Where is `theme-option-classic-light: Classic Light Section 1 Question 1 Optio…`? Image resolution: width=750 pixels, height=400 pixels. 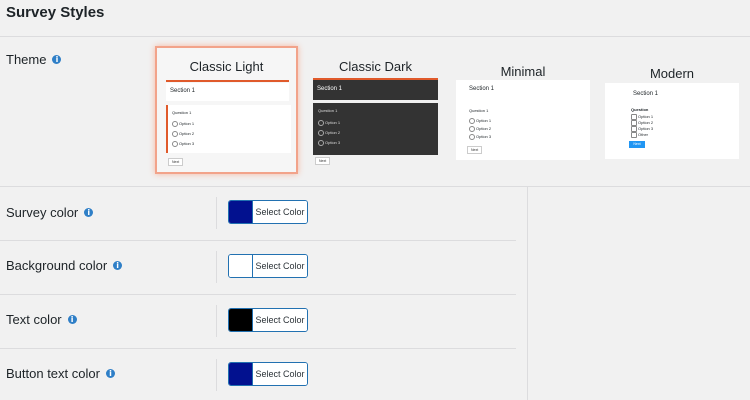
theme-option-classic-light: Classic Light Section 1 Question 1 Optio… is located at coordinates (226, 110).